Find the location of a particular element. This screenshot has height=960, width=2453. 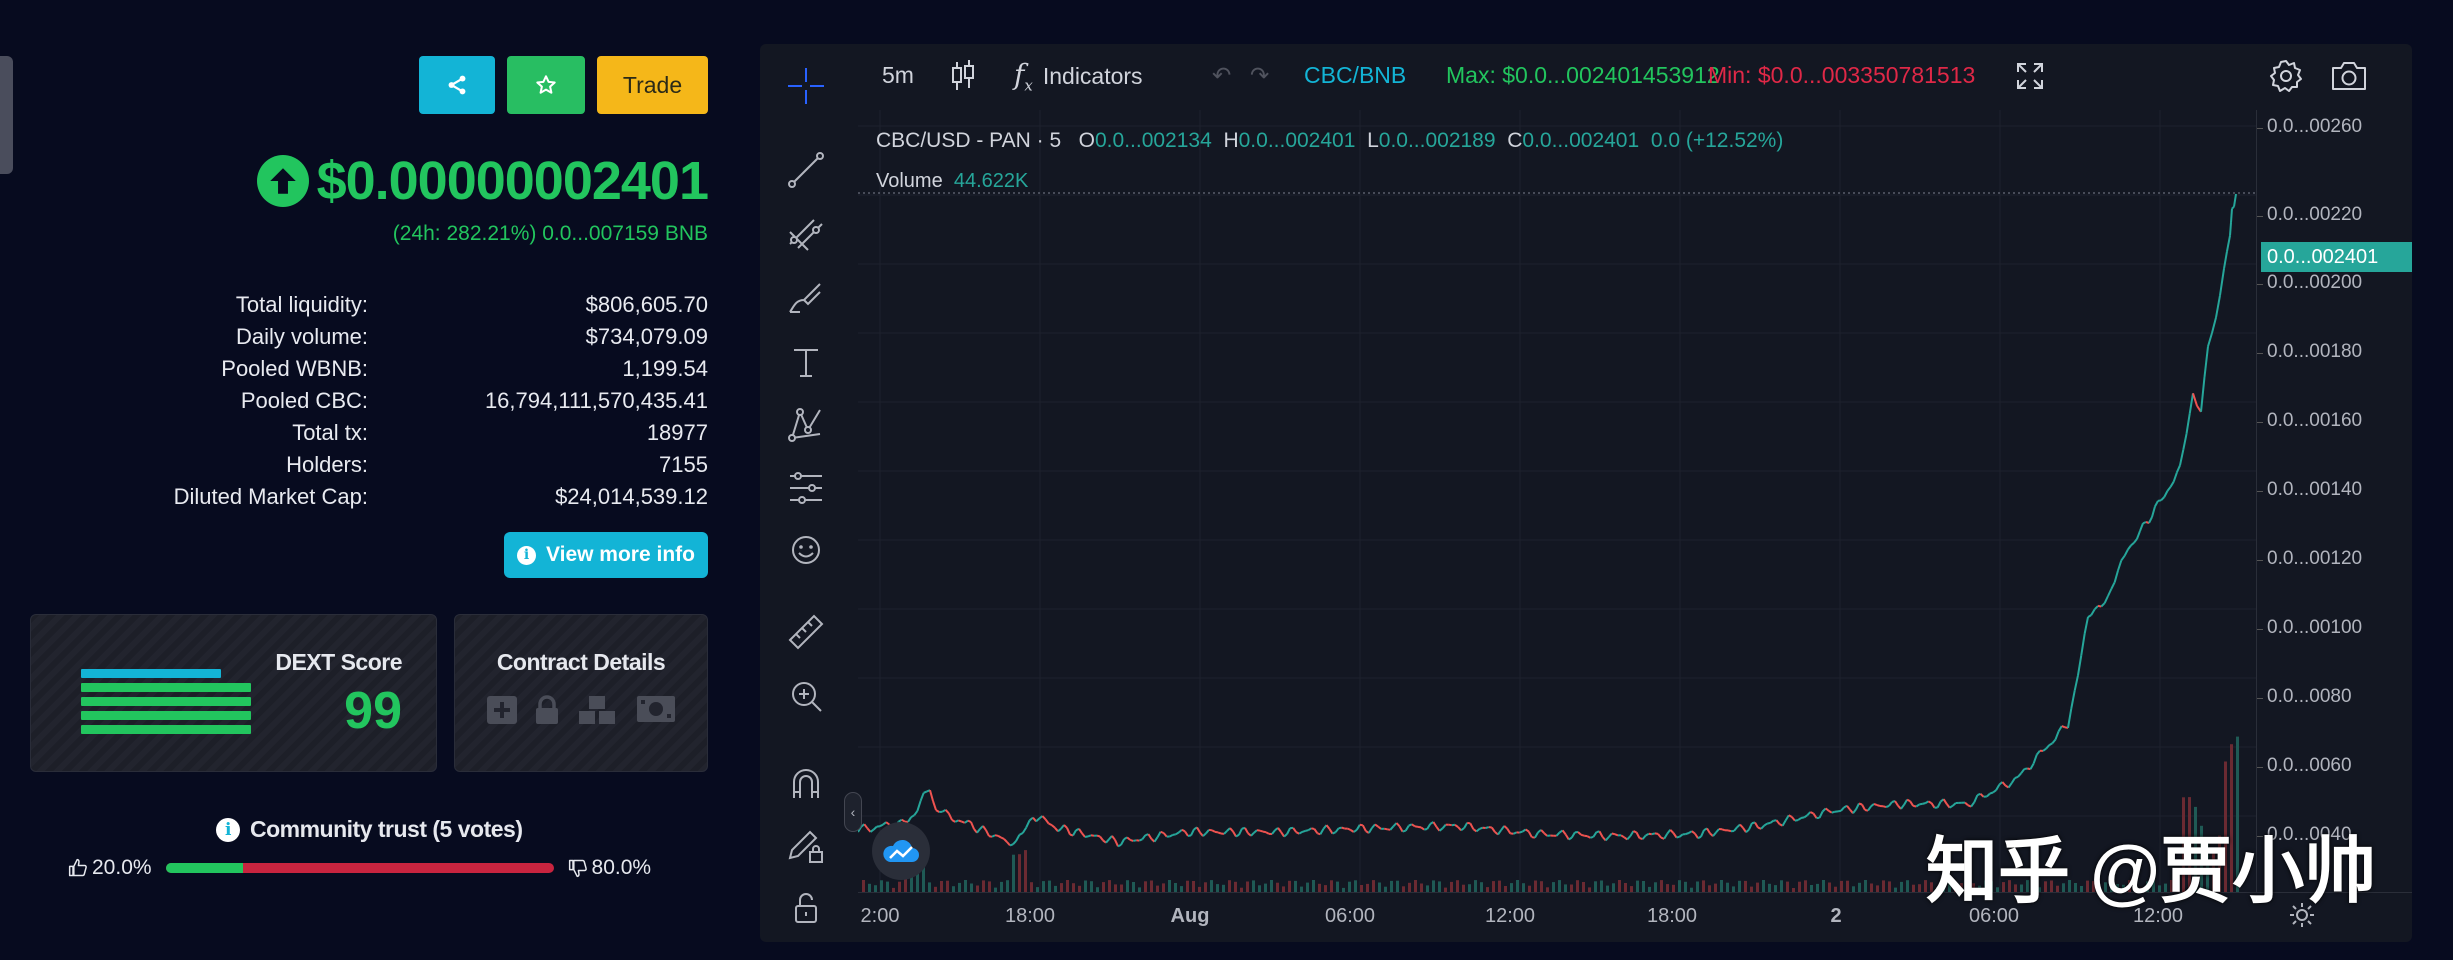

settings-button is located at coordinates (2286, 79).